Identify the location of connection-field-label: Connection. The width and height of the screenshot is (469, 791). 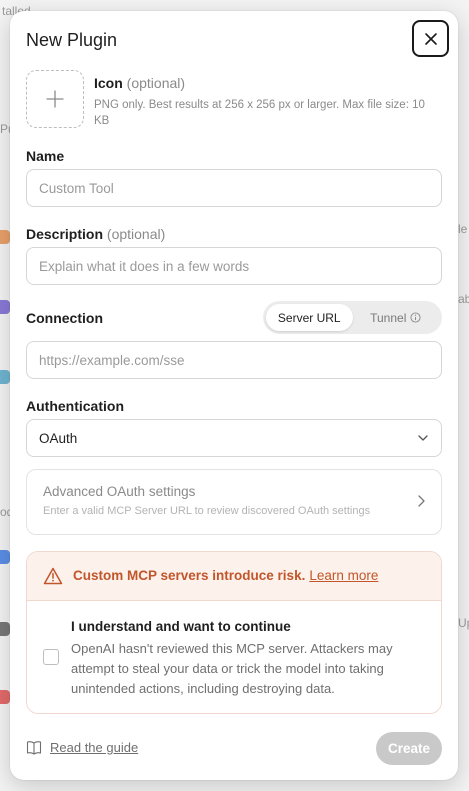
(64, 318).